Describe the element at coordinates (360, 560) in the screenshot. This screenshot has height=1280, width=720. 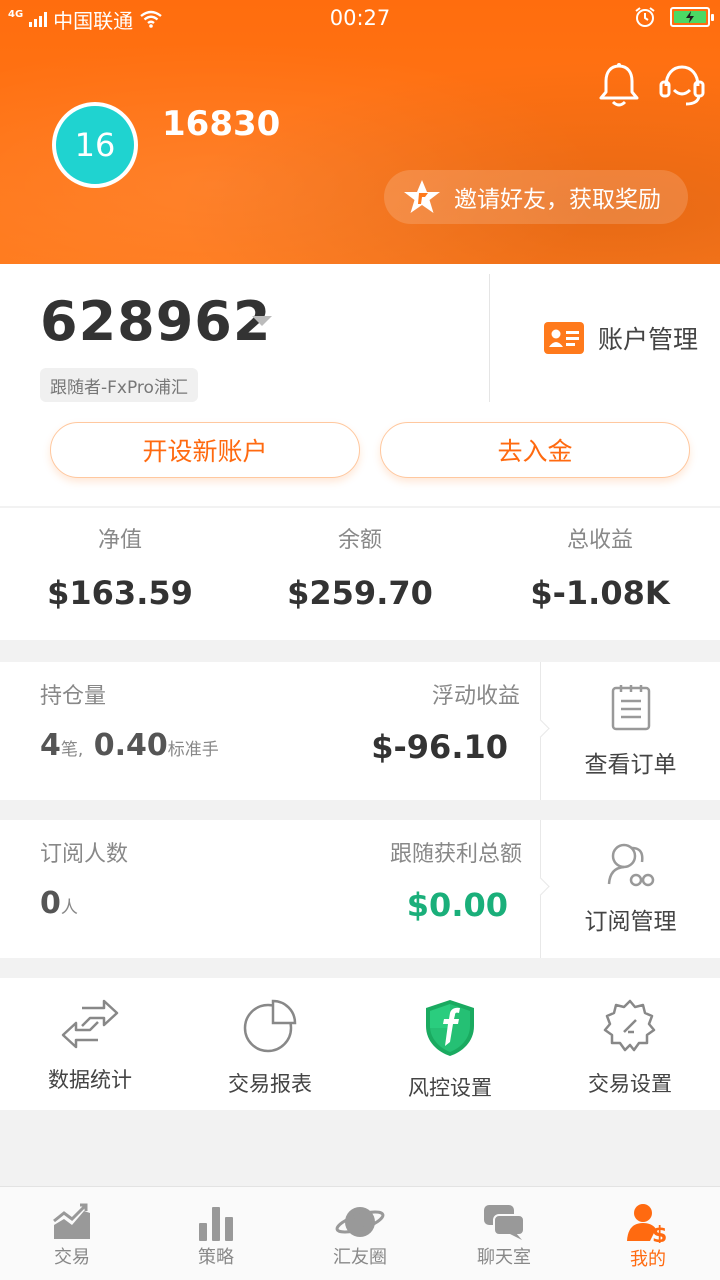
I see `stat-balance: 余额 $259.70` at that location.